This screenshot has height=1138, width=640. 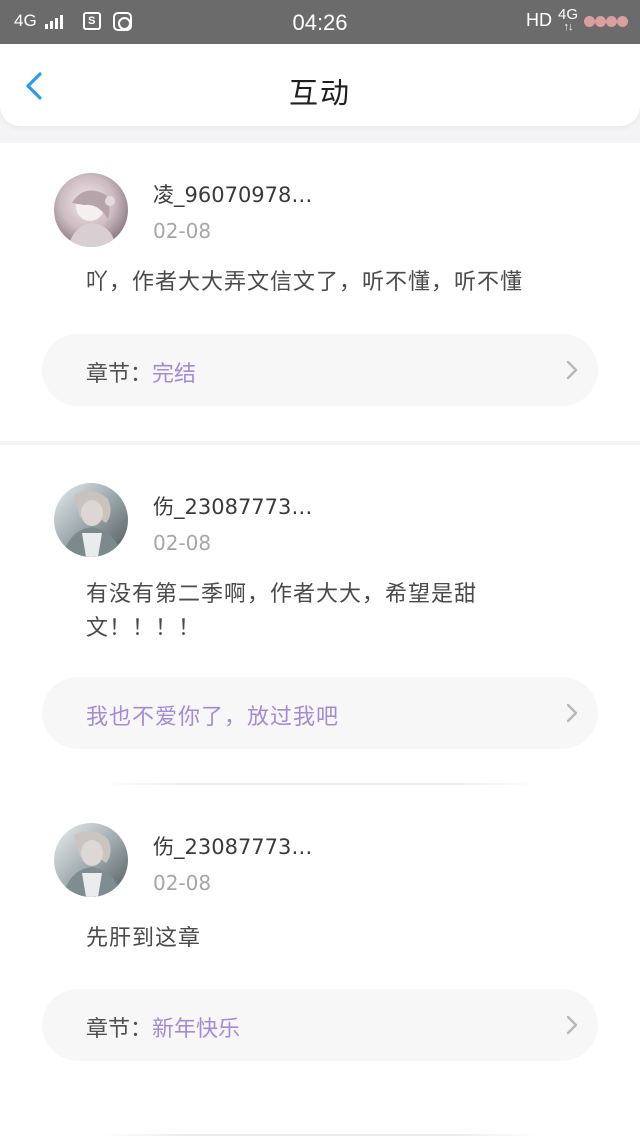 I want to click on chapter-link: 我也不爱你了，放过我吧, so click(x=320, y=713).